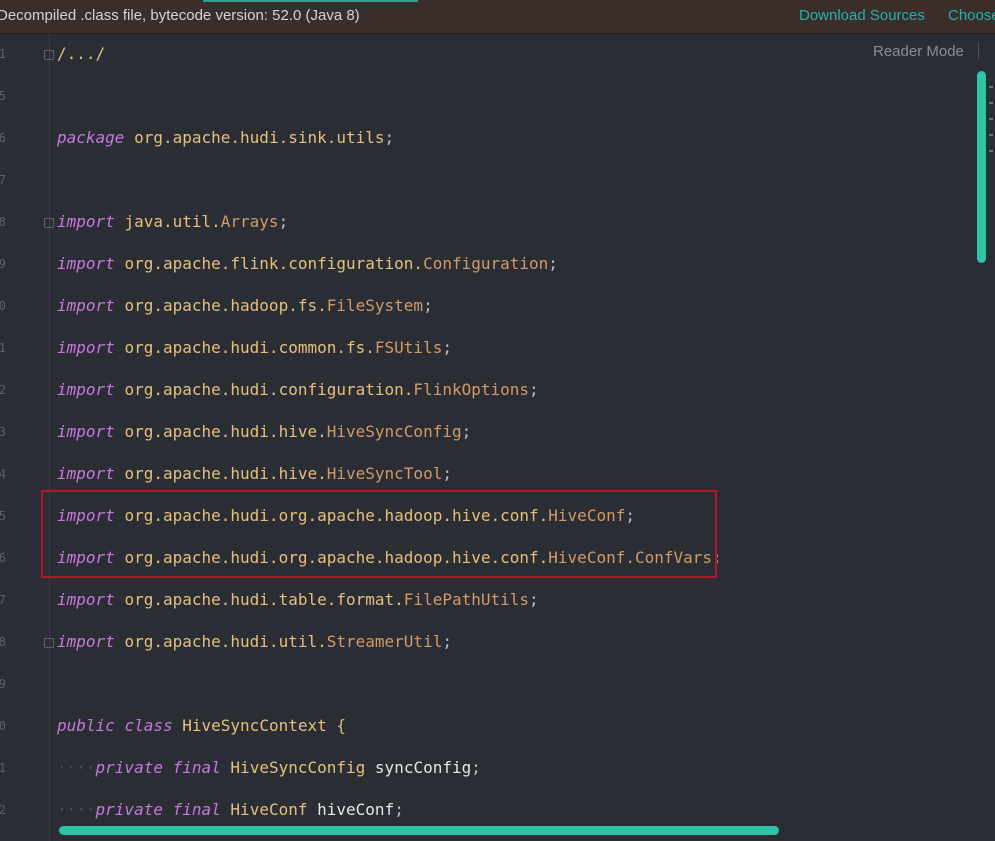 This screenshot has height=841, width=995. What do you see at coordinates (978, 51) in the screenshot?
I see `toolbar-divider` at bounding box center [978, 51].